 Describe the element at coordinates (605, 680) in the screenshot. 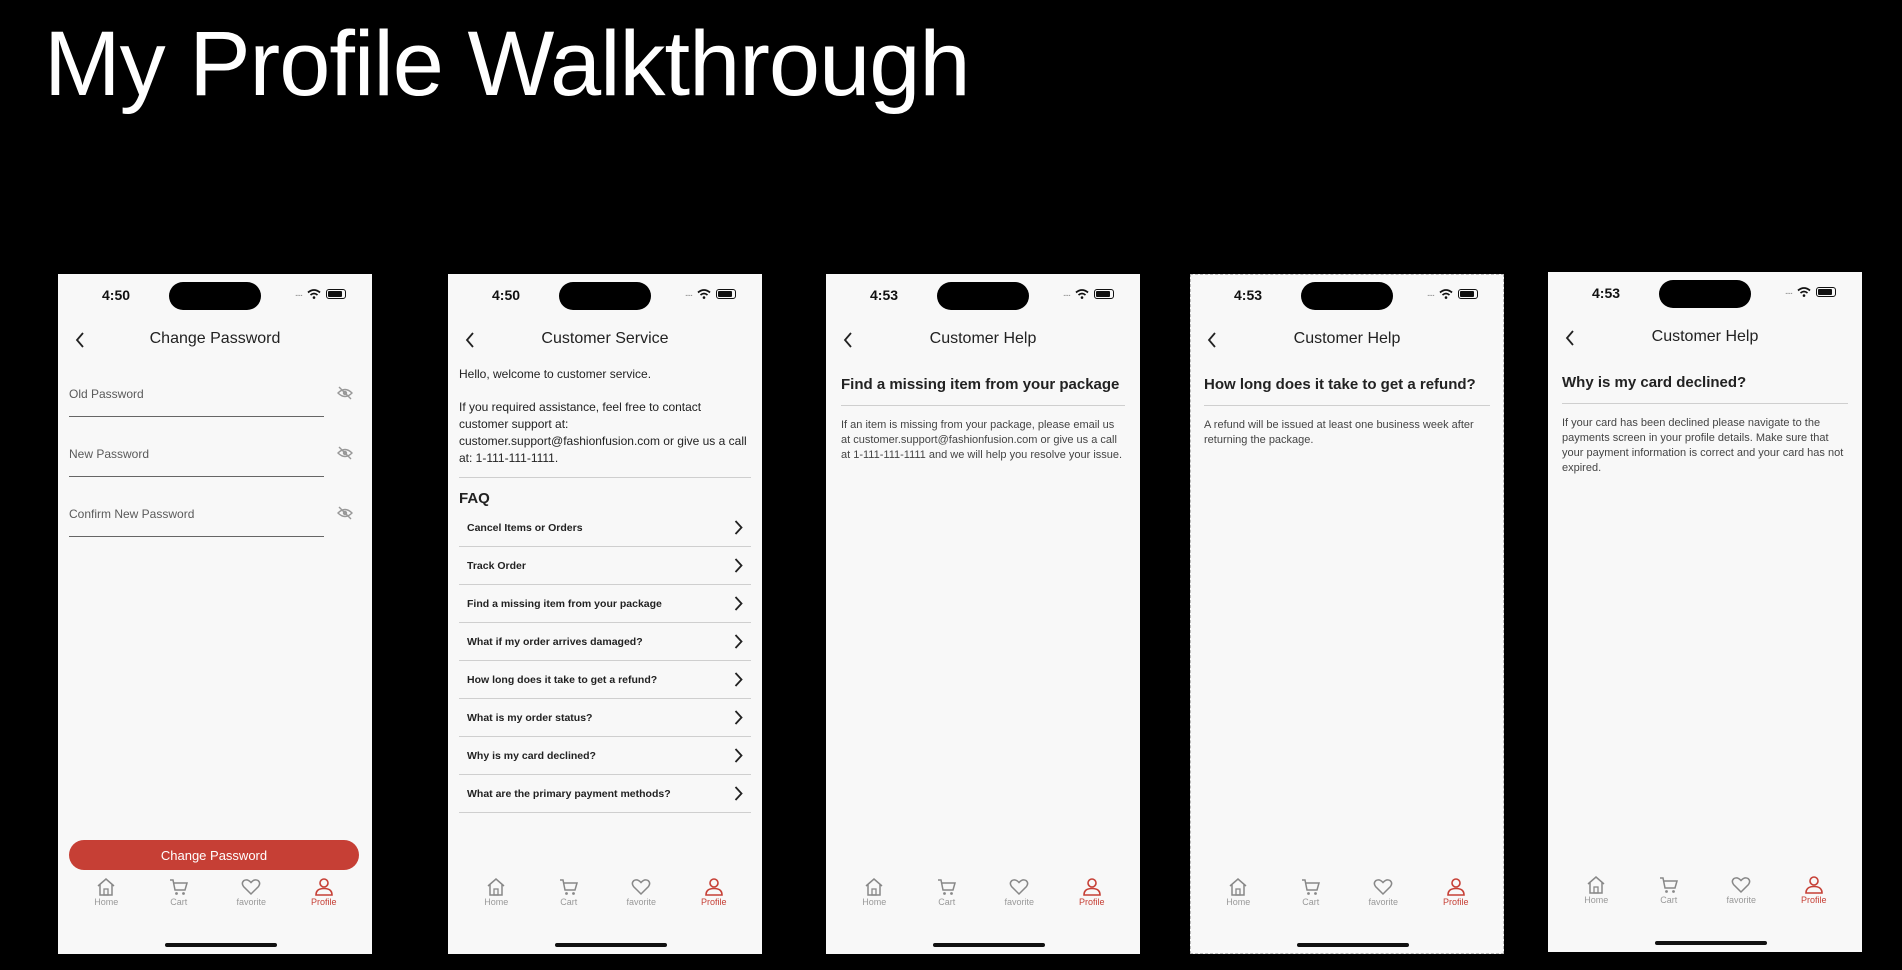

I see `faq-item-refund-time: How long does it take to get a refund?` at that location.